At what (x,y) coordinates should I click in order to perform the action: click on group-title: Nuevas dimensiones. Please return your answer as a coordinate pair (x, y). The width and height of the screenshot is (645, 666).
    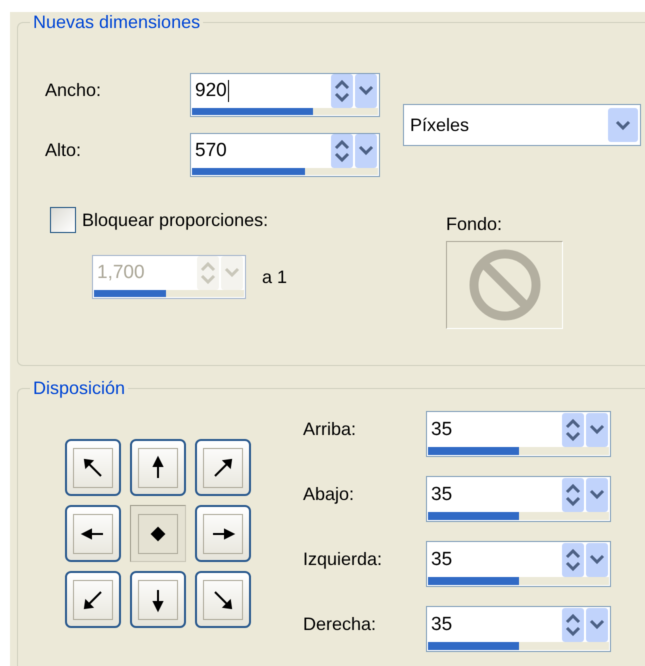
    Looking at the image, I should click on (117, 22).